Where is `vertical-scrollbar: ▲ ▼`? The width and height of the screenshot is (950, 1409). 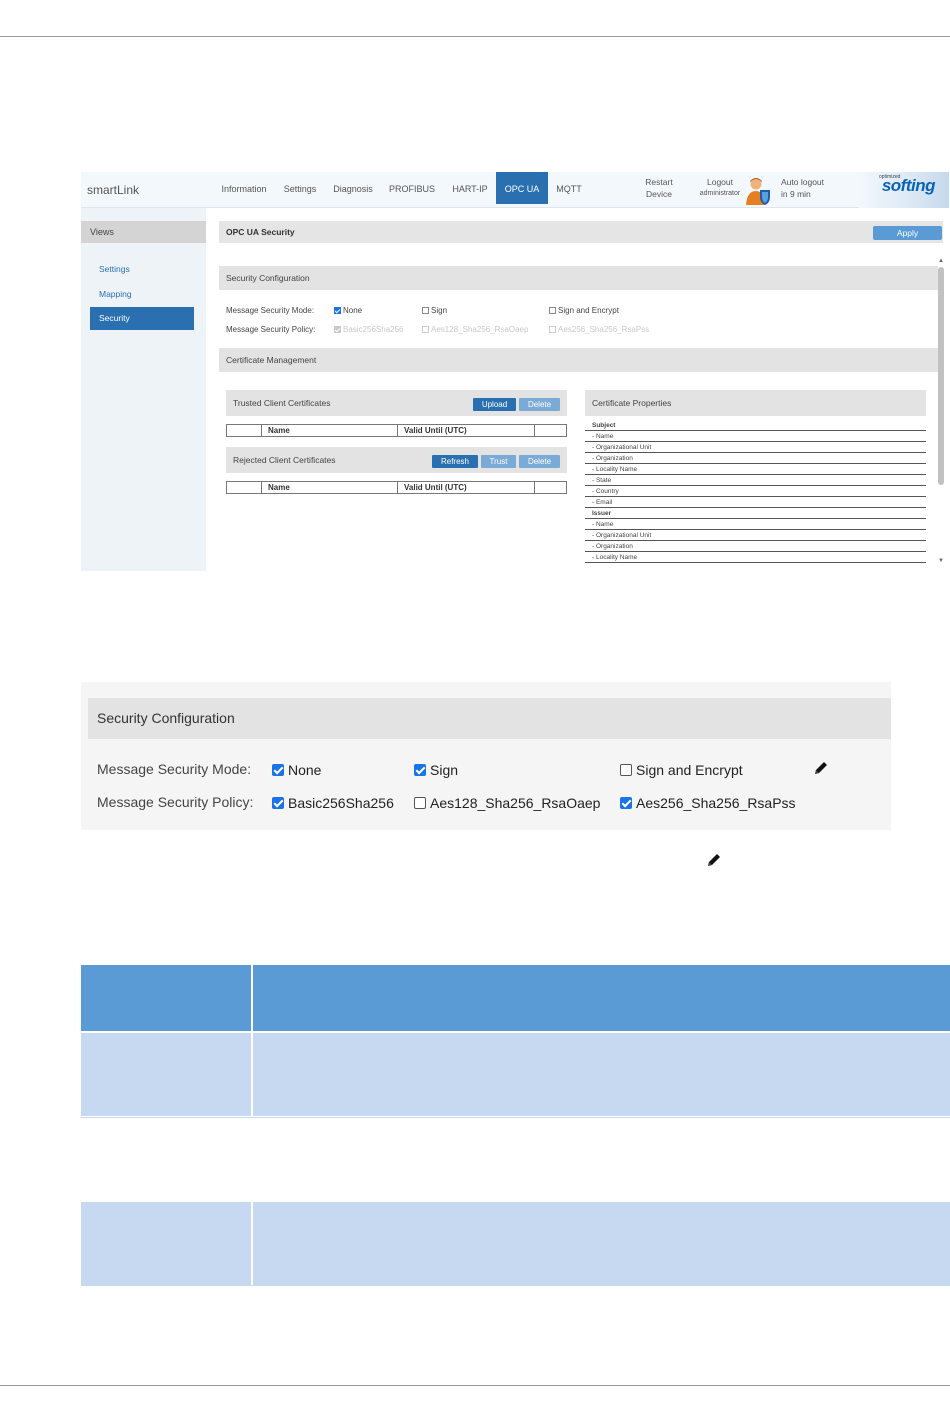 vertical-scrollbar: ▲ ▼ is located at coordinates (941, 413).